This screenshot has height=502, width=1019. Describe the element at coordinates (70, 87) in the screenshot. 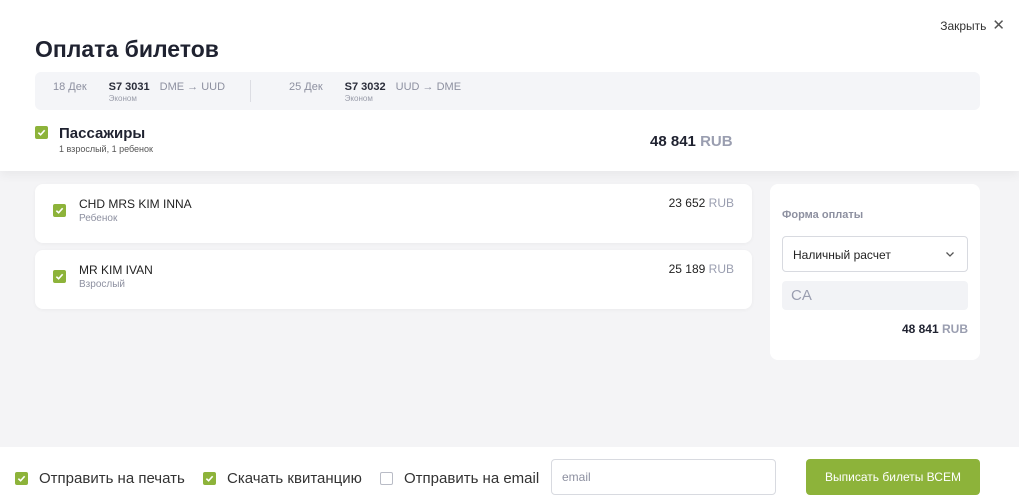

I see `flight-date: 18 Дек` at that location.